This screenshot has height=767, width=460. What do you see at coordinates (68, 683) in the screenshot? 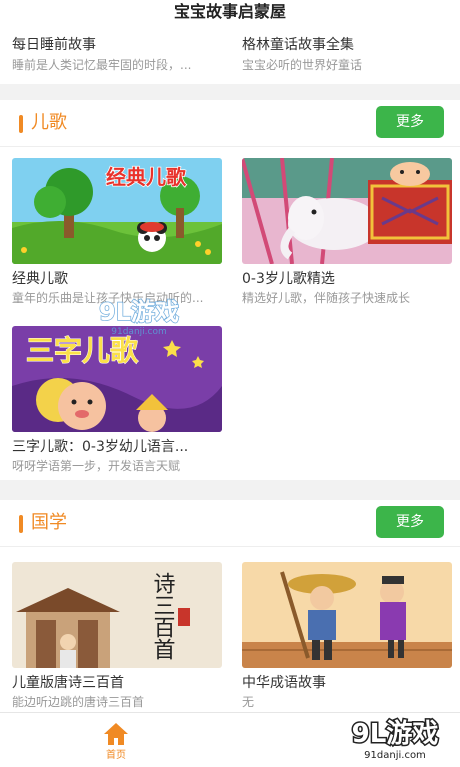
I see `card-title: 儿童版唐诗三百首` at bounding box center [68, 683].